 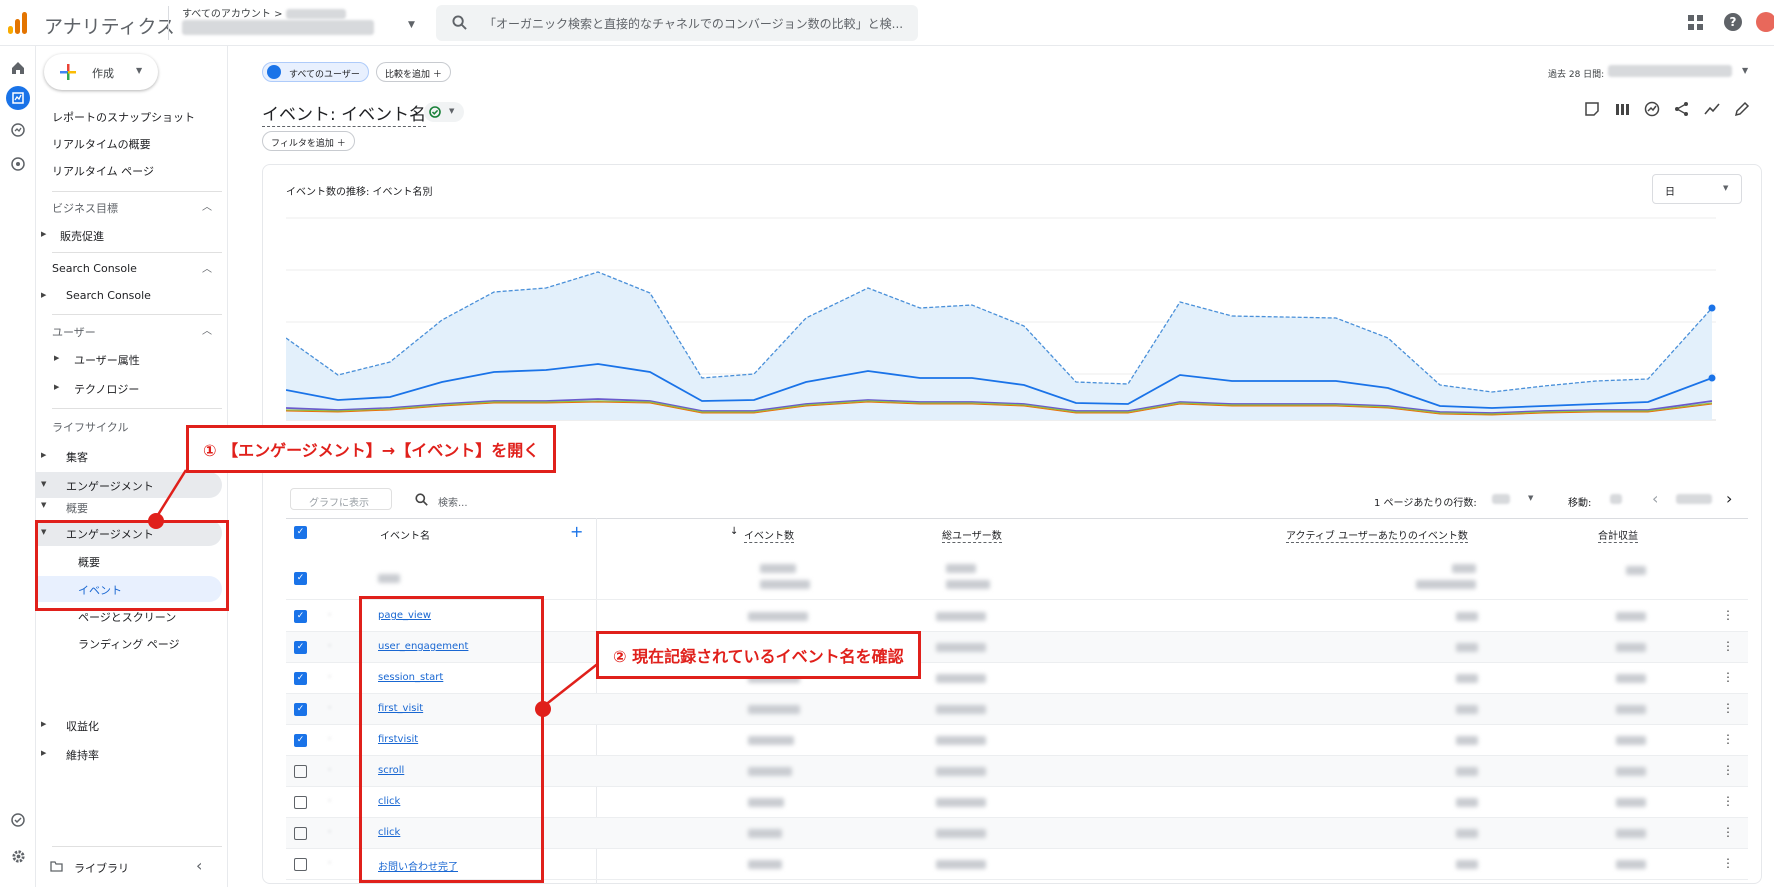 I want to click on goto-value, so click(x=1616, y=499).